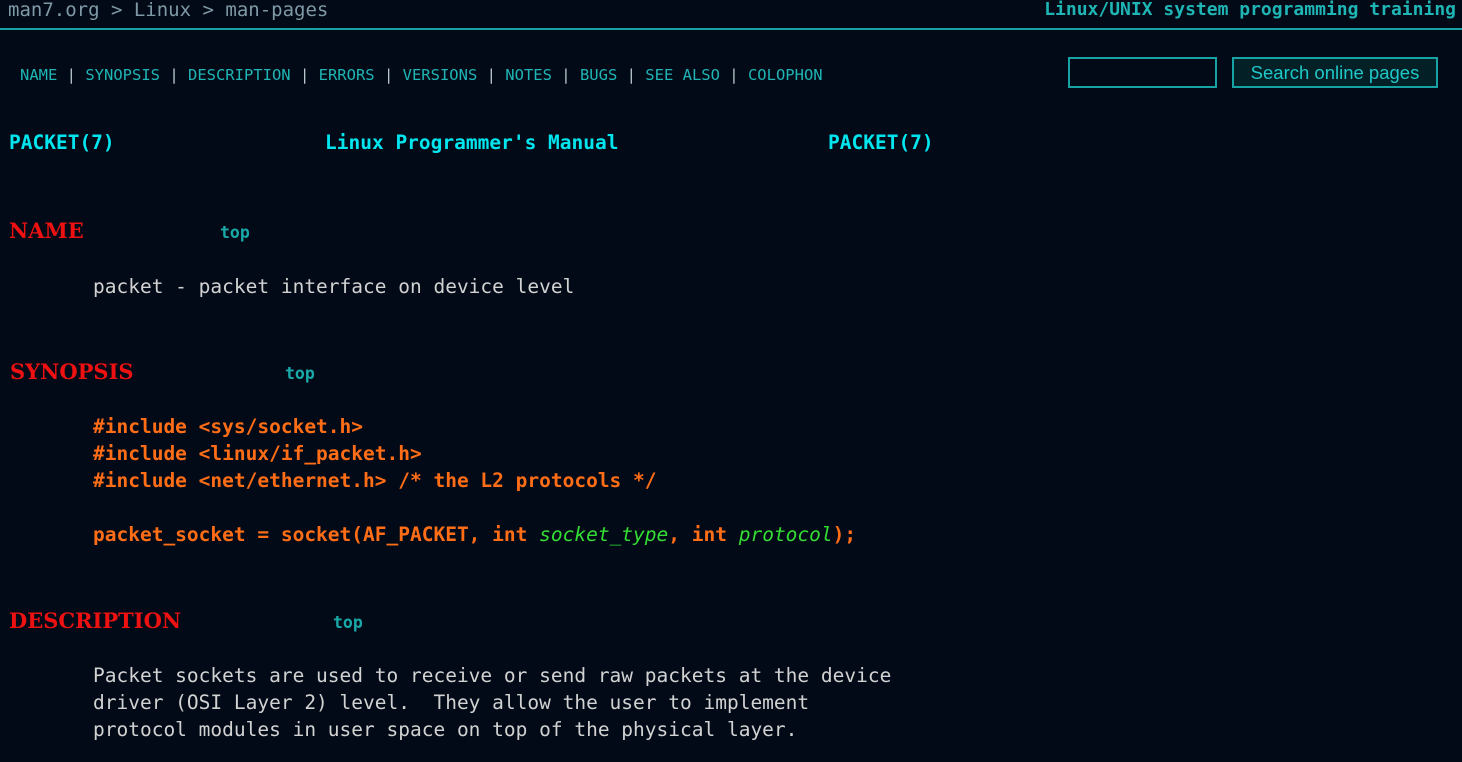 This screenshot has height=762, width=1462. Describe the element at coordinates (785, 75) in the screenshot. I see `nav-link-colophon: COLOPHON` at that location.